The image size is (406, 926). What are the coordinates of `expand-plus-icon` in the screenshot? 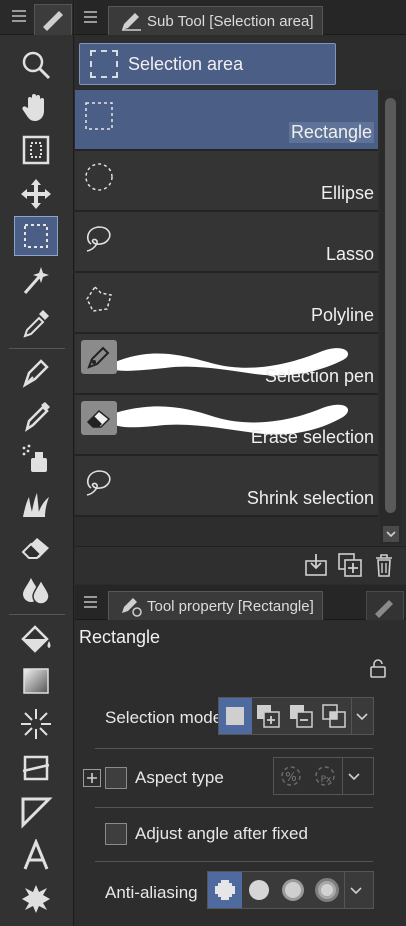 It's located at (92, 778).